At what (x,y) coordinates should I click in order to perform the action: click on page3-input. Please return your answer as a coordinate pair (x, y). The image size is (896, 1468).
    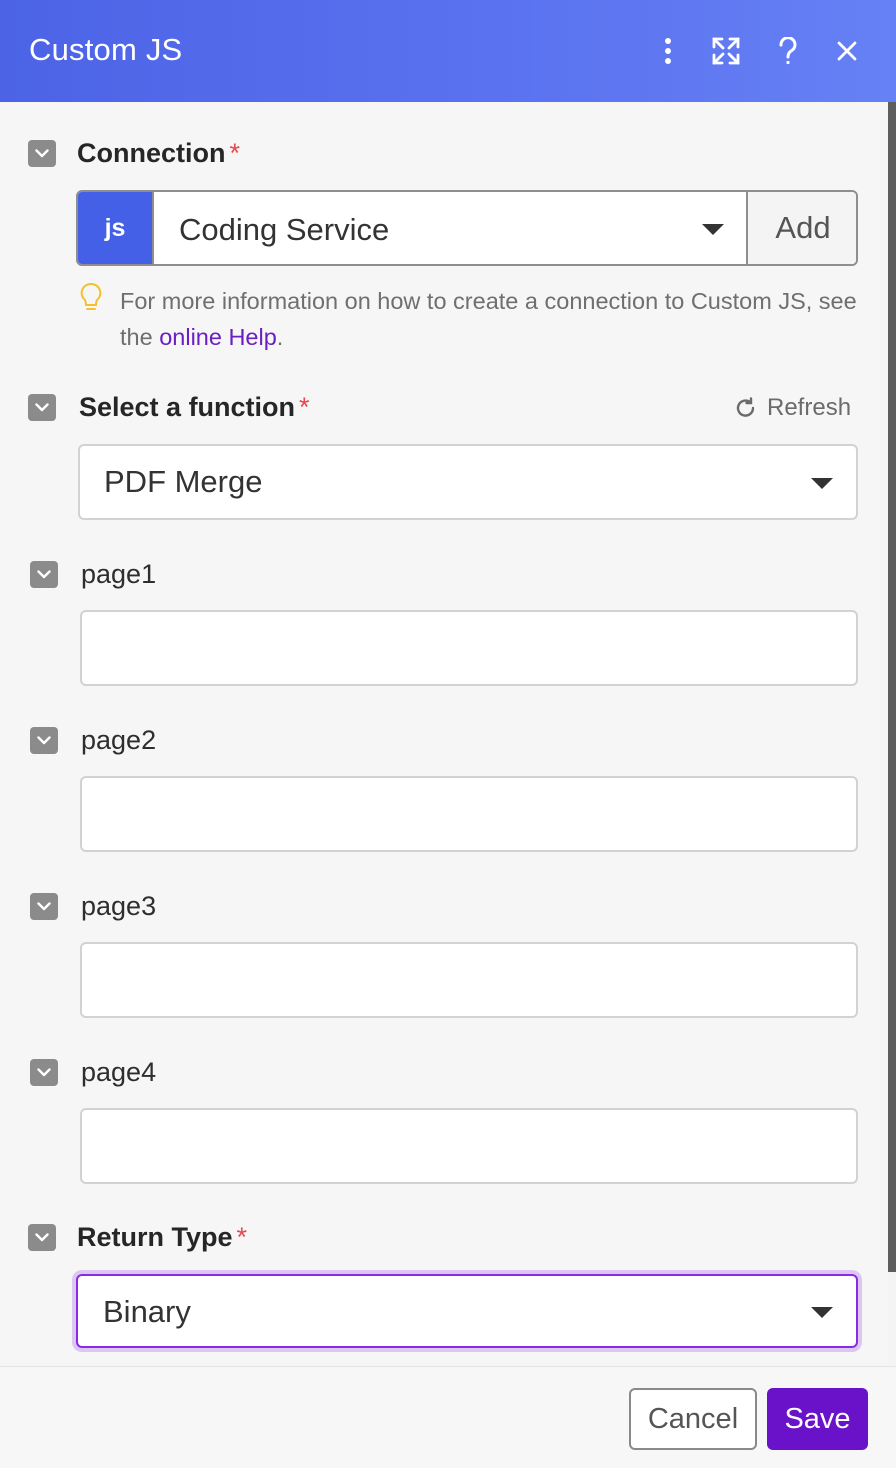
    Looking at the image, I should click on (469, 980).